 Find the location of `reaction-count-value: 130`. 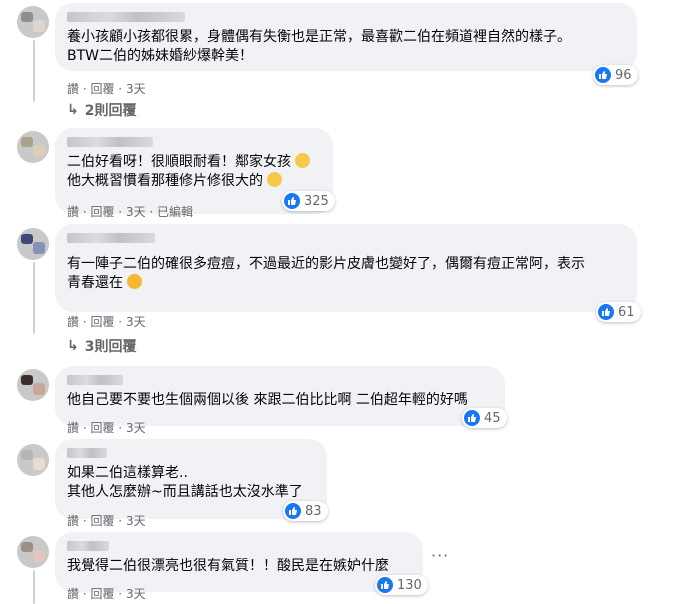

reaction-count-value: 130 is located at coordinates (409, 585).